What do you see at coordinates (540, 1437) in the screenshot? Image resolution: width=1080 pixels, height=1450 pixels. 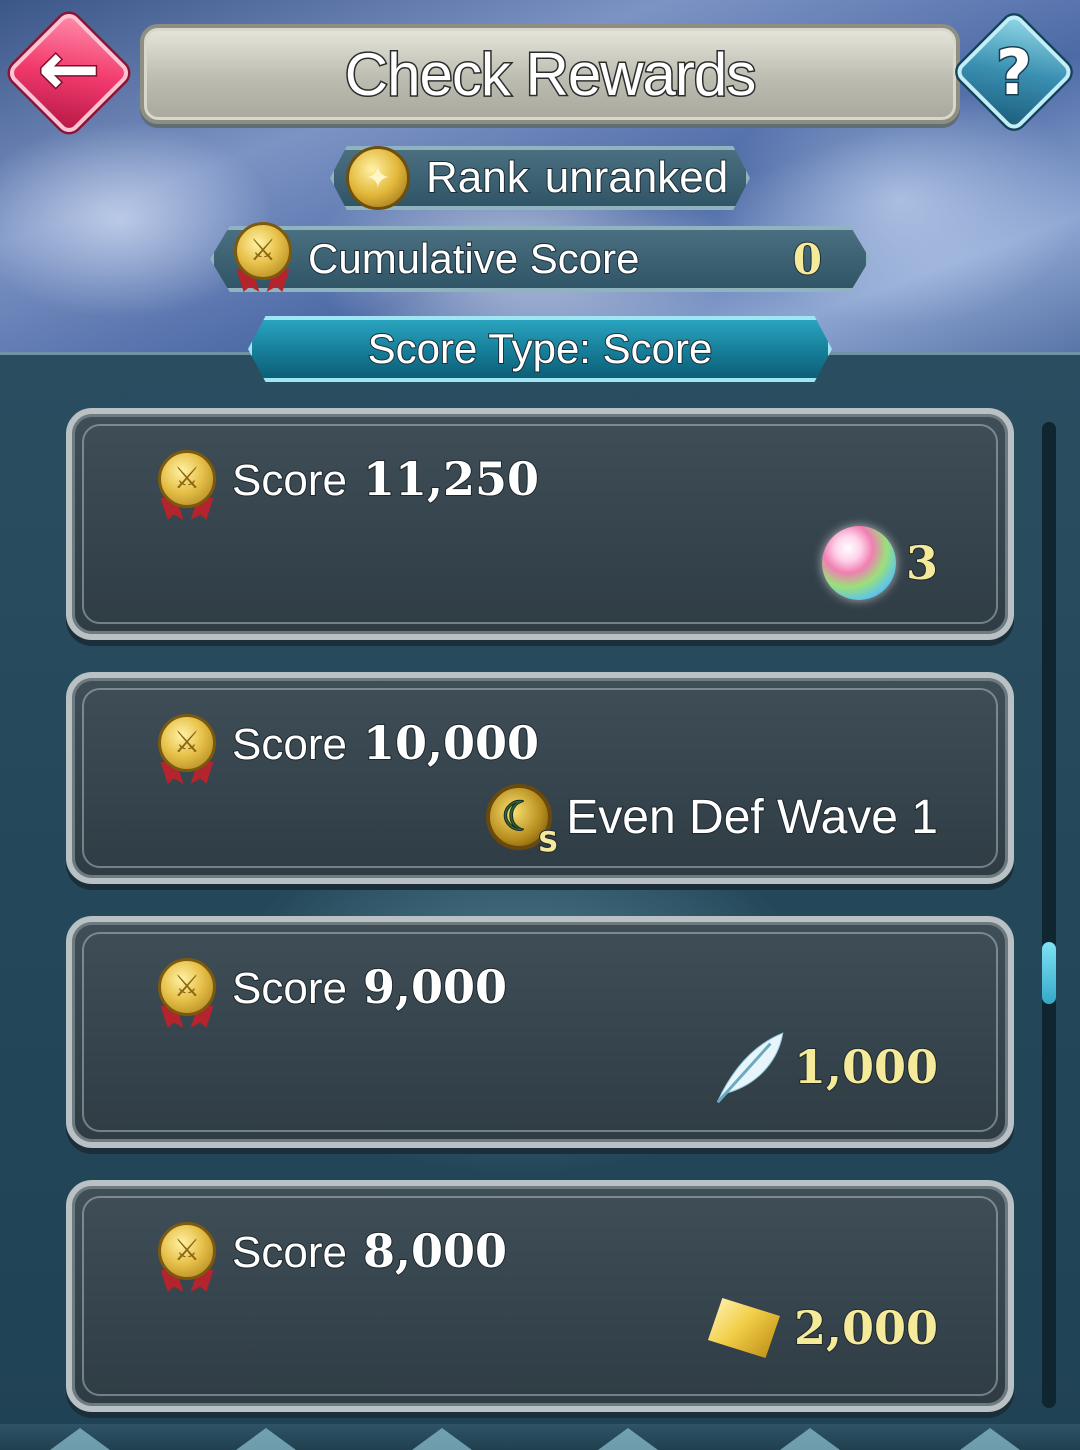 I see `bottom-menu-strip` at bounding box center [540, 1437].